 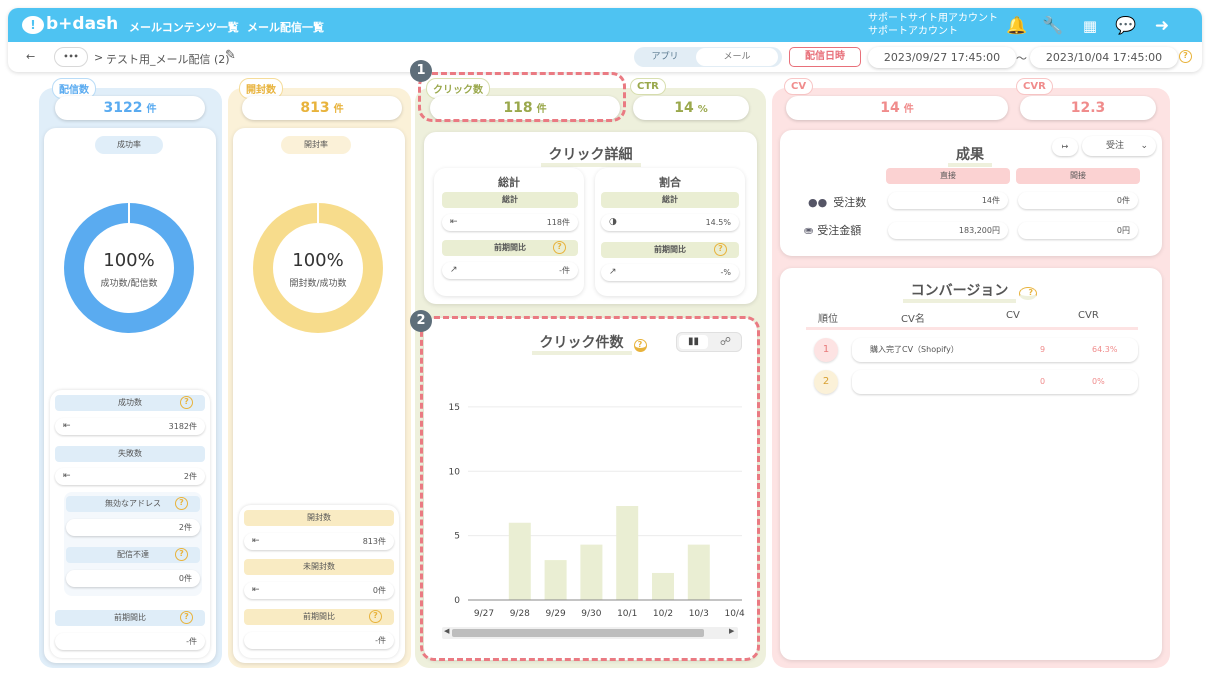 What do you see at coordinates (1065, 147) in the screenshot?
I see `swap-icon: ↦` at bounding box center [1065, 147].